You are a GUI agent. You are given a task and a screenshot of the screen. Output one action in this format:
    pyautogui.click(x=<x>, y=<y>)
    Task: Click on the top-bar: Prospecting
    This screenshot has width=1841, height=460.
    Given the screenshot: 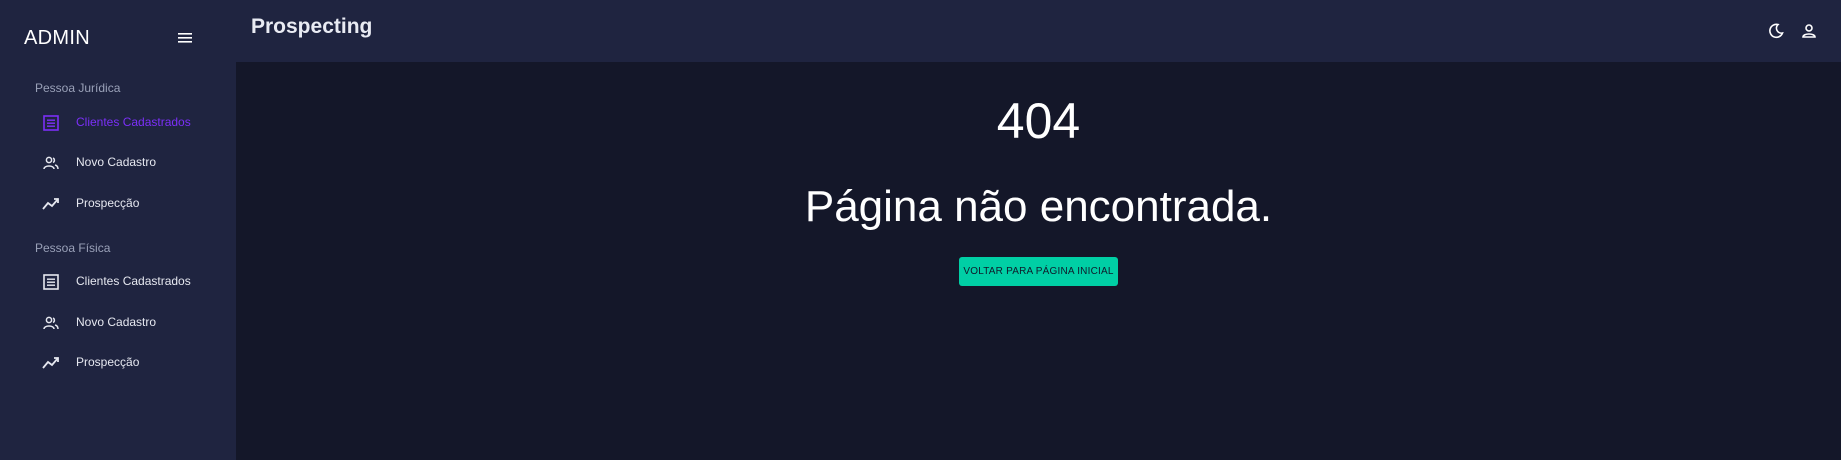 What is the action you would take?
    pyautogui.click(x=1038, y=31)
    